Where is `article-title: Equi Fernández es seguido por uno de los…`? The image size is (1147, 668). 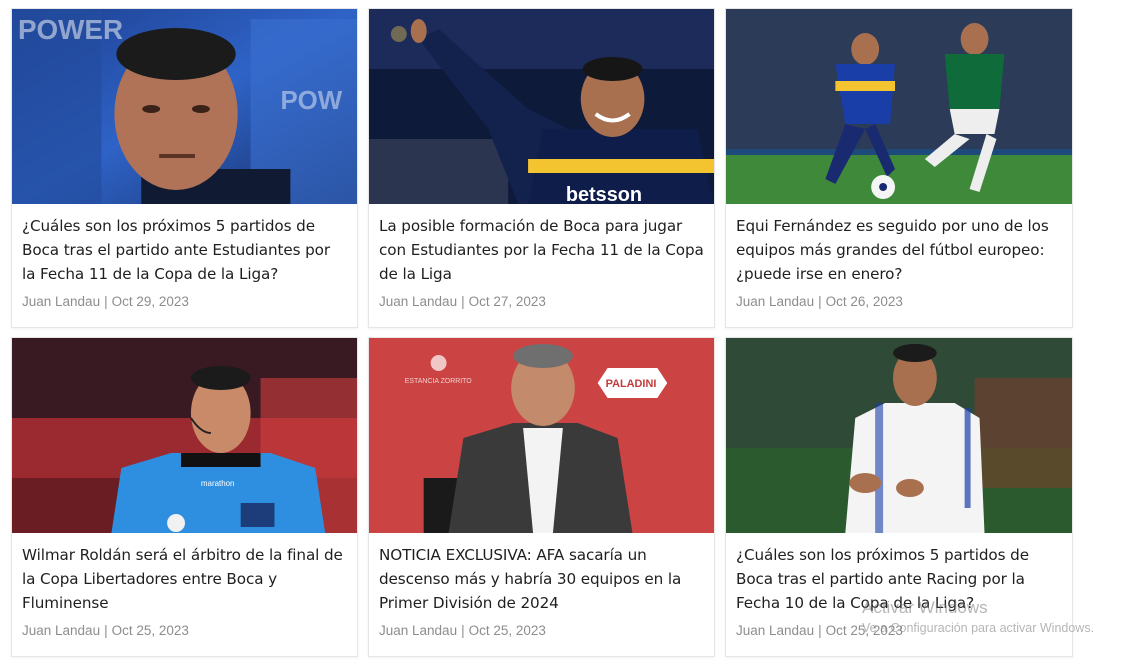
article-title: Equi Fernández es seguido por uno de los… is located at coordinates (899, 250).